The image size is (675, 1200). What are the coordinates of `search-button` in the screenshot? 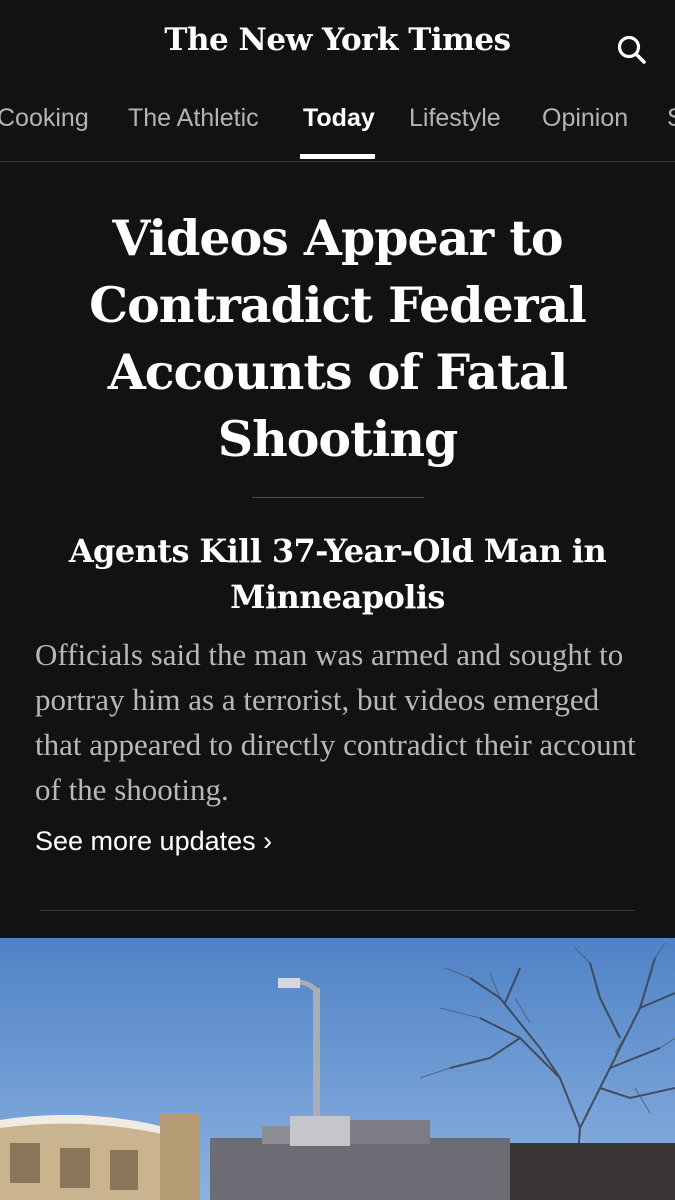 It's located at (632, 50).